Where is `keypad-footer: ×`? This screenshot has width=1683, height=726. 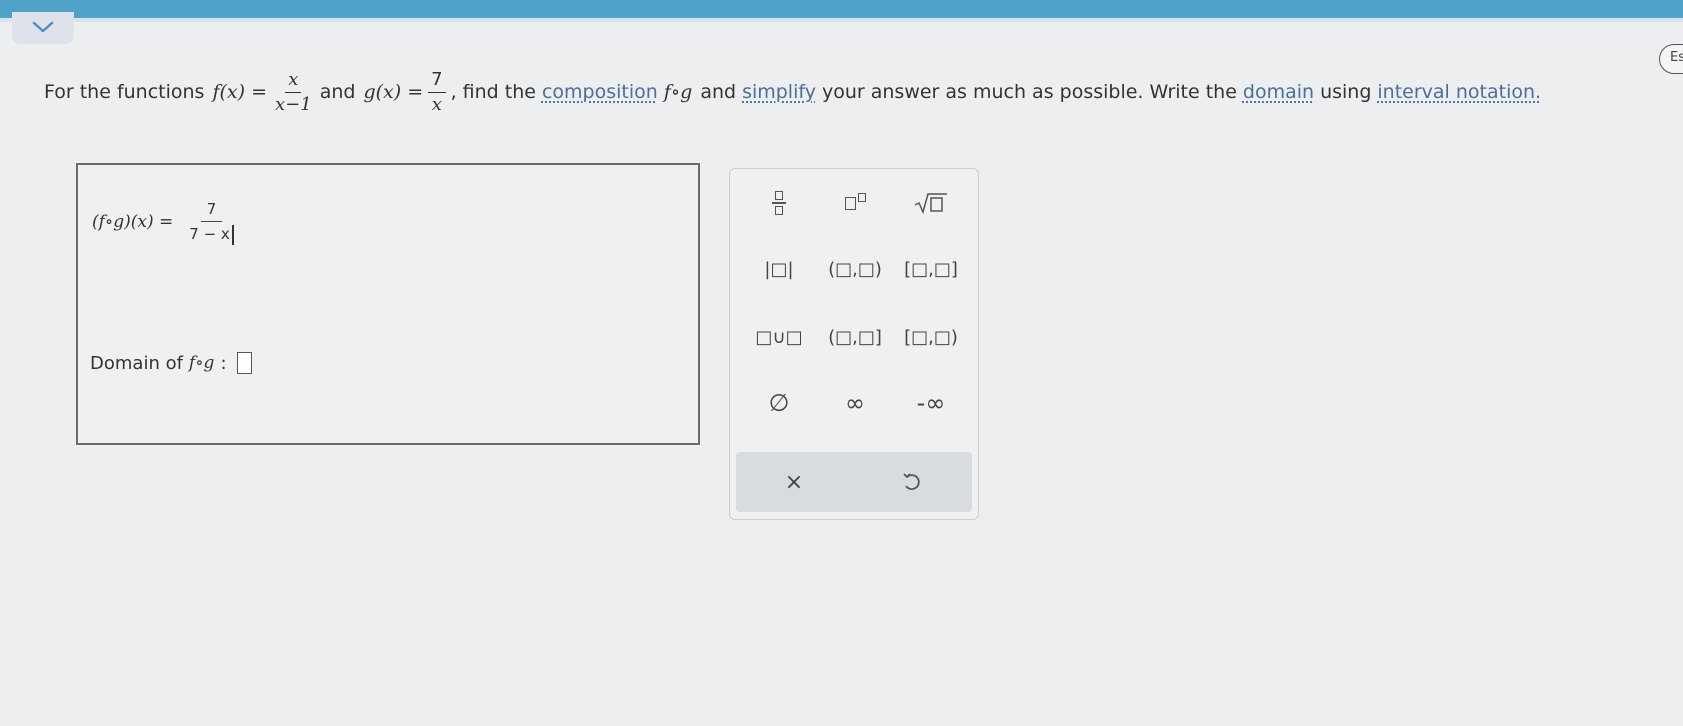 keypad-footer: × is located at coordinates (854, 482).